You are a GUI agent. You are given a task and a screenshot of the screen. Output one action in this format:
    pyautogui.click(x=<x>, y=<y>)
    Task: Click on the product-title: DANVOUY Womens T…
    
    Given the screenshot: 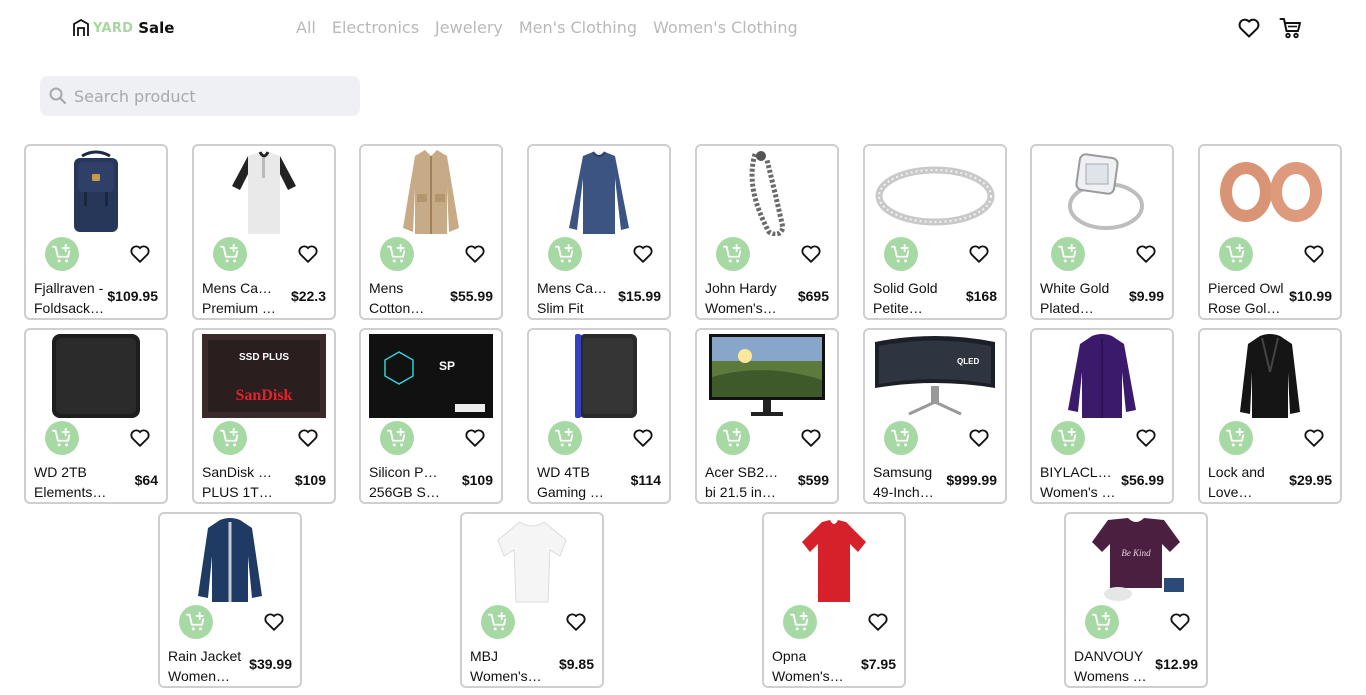 What is the action you would take?
    pyautogui.click(x=1112, y=666)
    